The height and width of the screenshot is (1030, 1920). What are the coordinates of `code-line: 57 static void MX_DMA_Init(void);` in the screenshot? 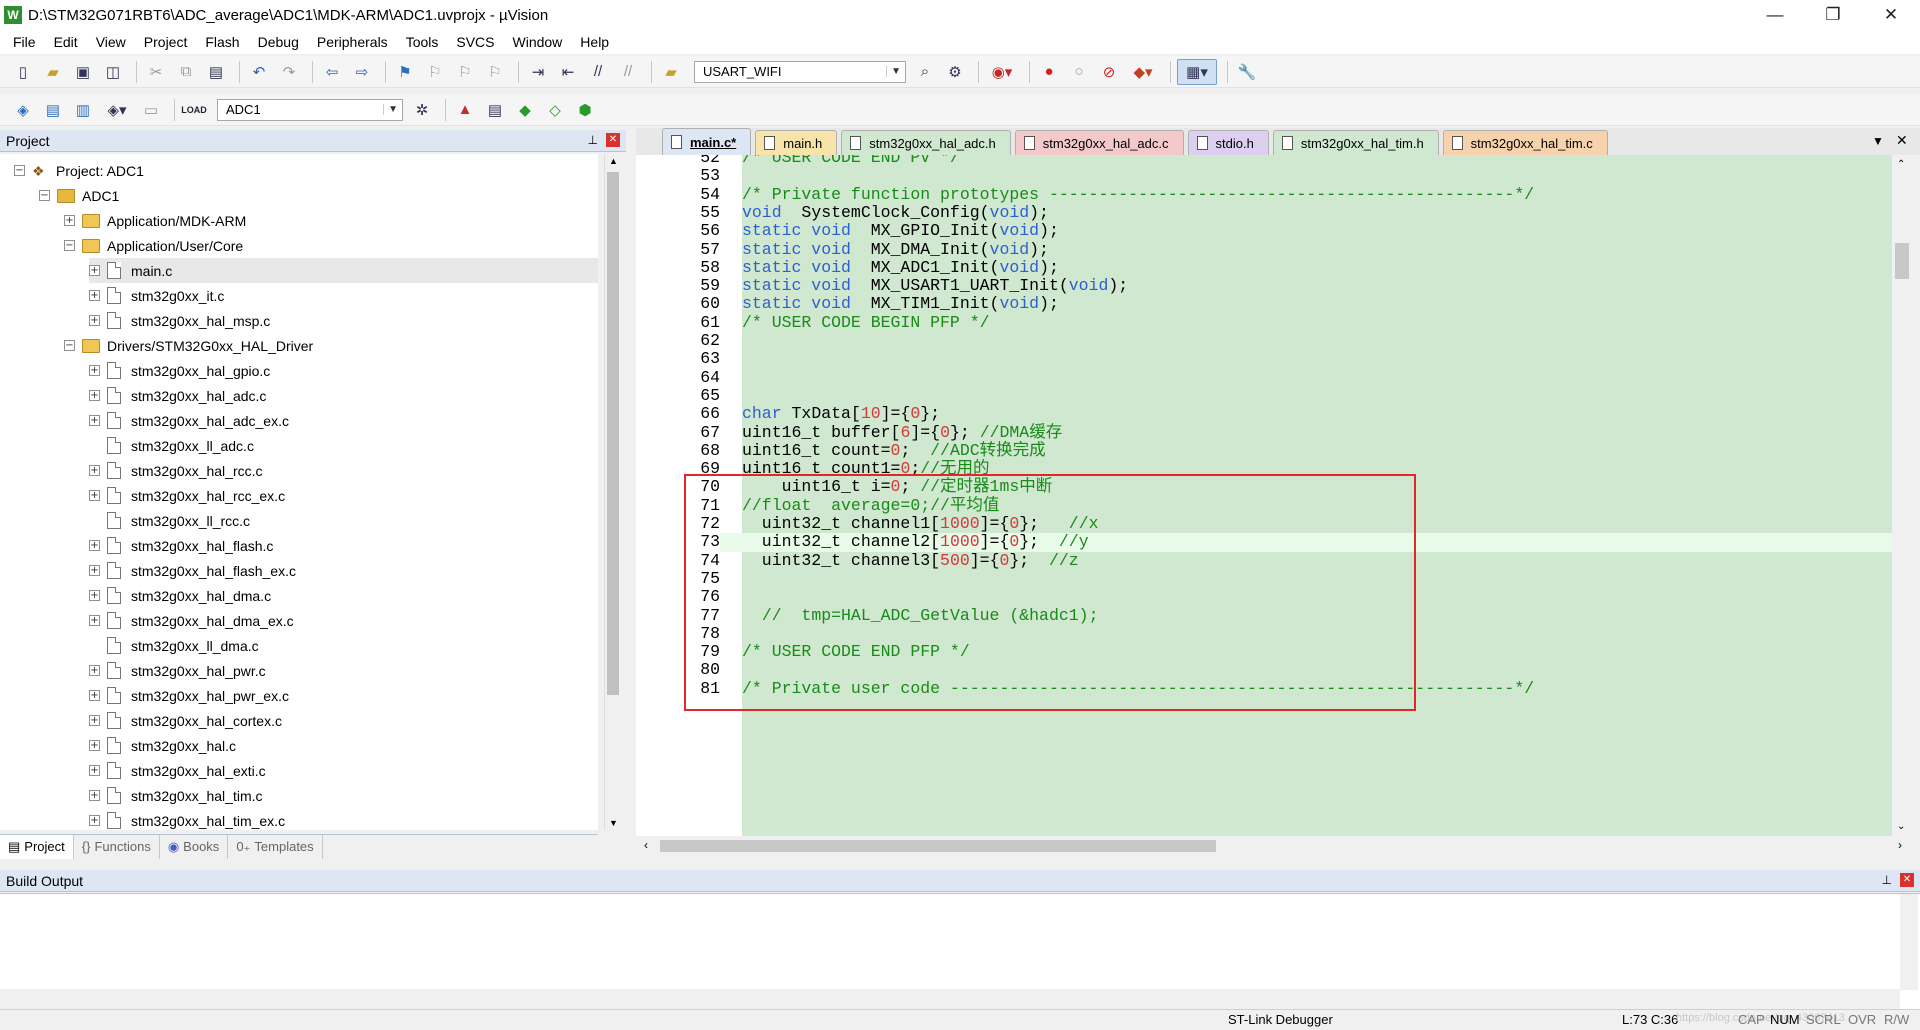 It's located at (1264, 249).